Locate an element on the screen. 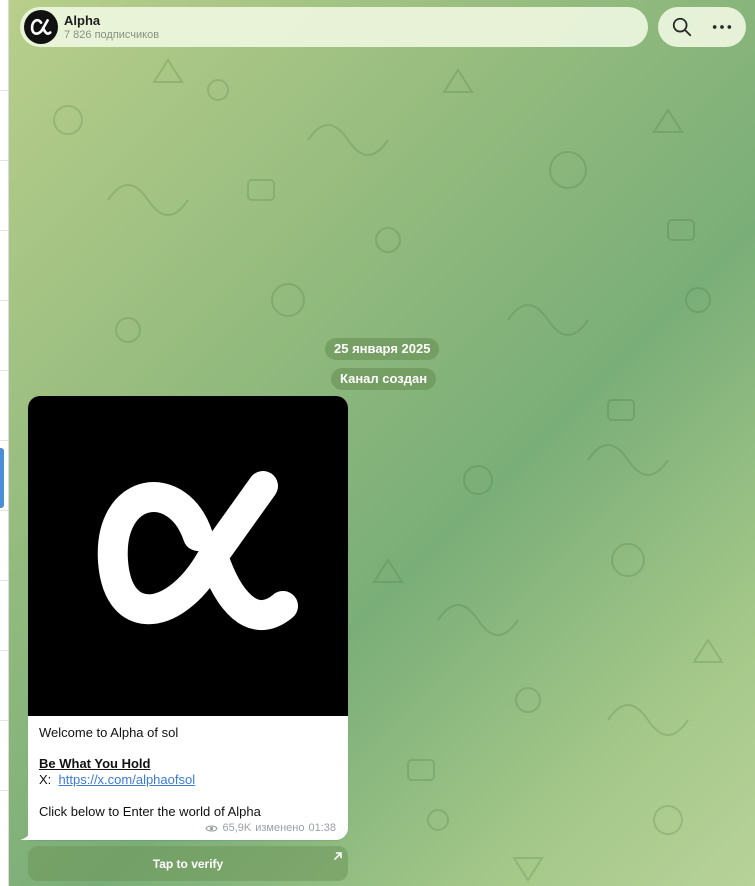 This screenshot has width=755, height=886. subscriber-count: 7 826 подписчиков is located at coordinates (112, 35).